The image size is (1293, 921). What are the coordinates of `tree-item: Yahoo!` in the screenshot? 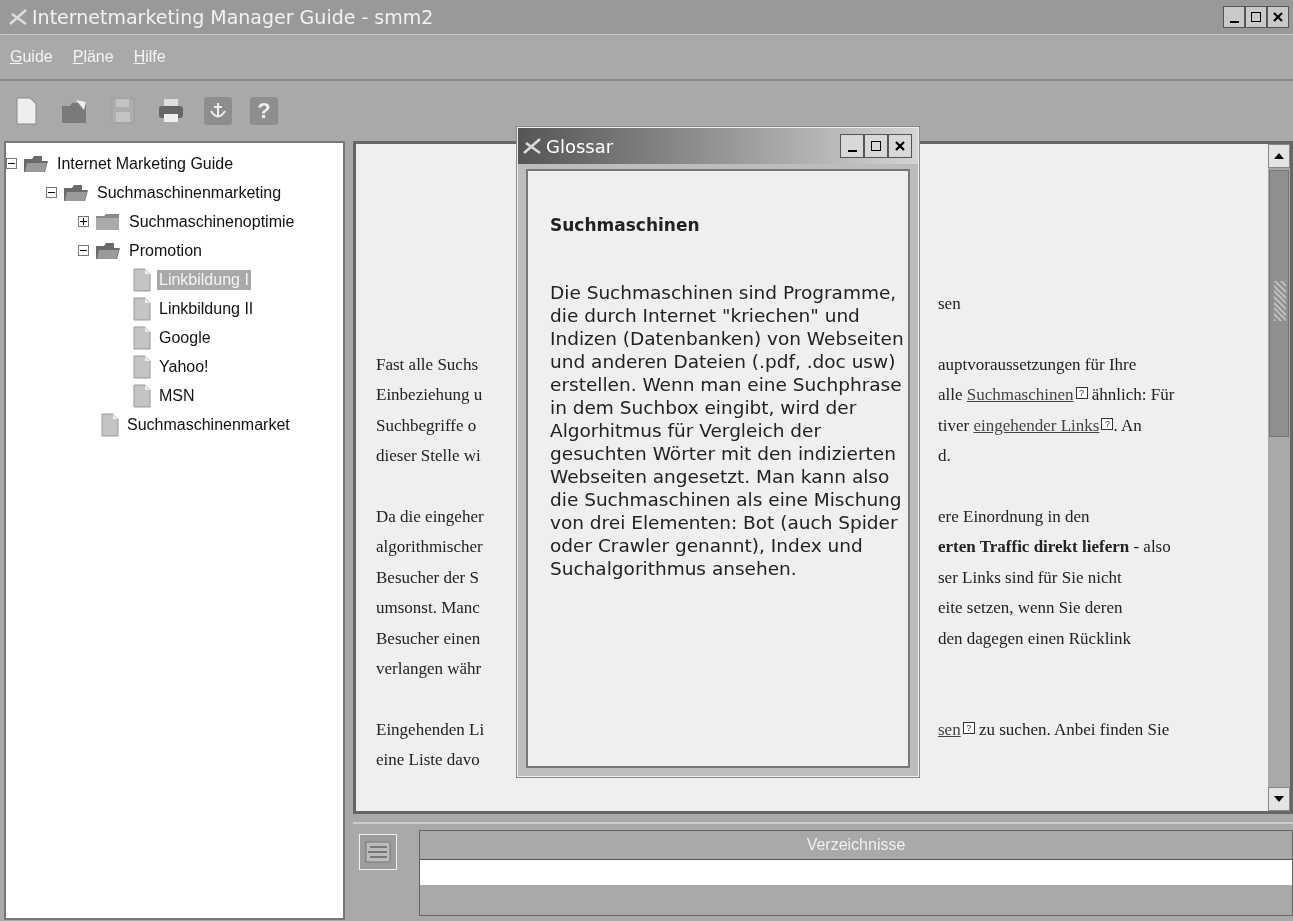 It's located at (184, 366).